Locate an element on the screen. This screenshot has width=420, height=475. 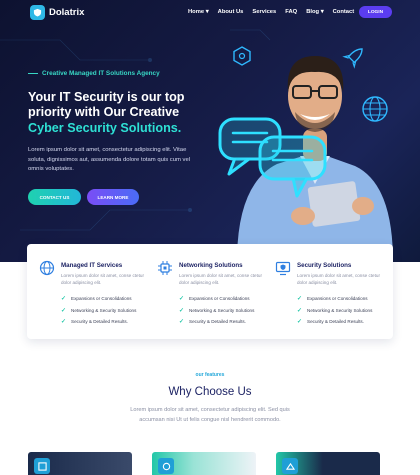
service-title: Managed IT Services is located at coordinates (92, 265).